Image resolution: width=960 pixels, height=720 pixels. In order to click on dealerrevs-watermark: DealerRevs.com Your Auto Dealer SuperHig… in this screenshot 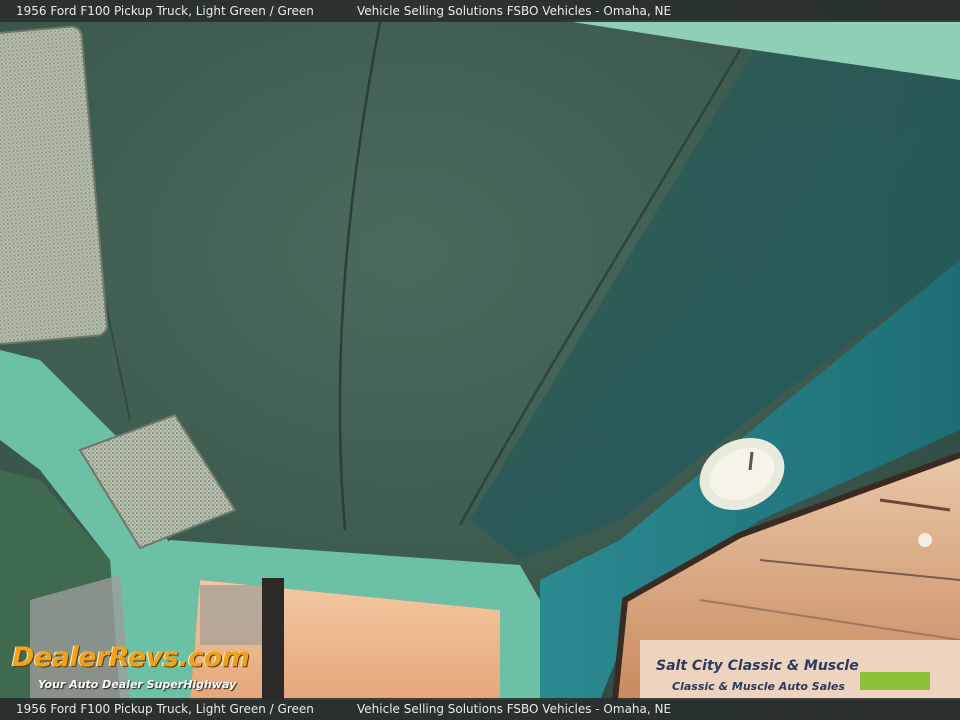, I will do `click(142, 663)`.